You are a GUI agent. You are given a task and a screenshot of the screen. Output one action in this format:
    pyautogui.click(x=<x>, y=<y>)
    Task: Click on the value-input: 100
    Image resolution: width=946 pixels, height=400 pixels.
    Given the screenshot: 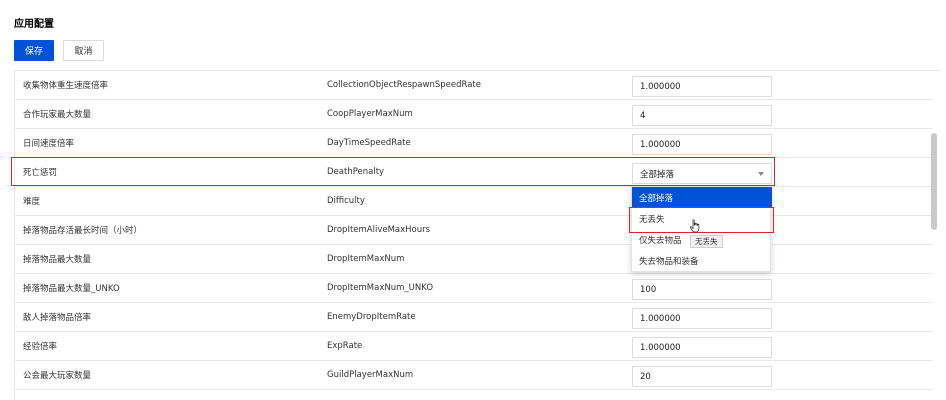 What is the action you would take?
    pyautogui.click(x=702, y=289)
    